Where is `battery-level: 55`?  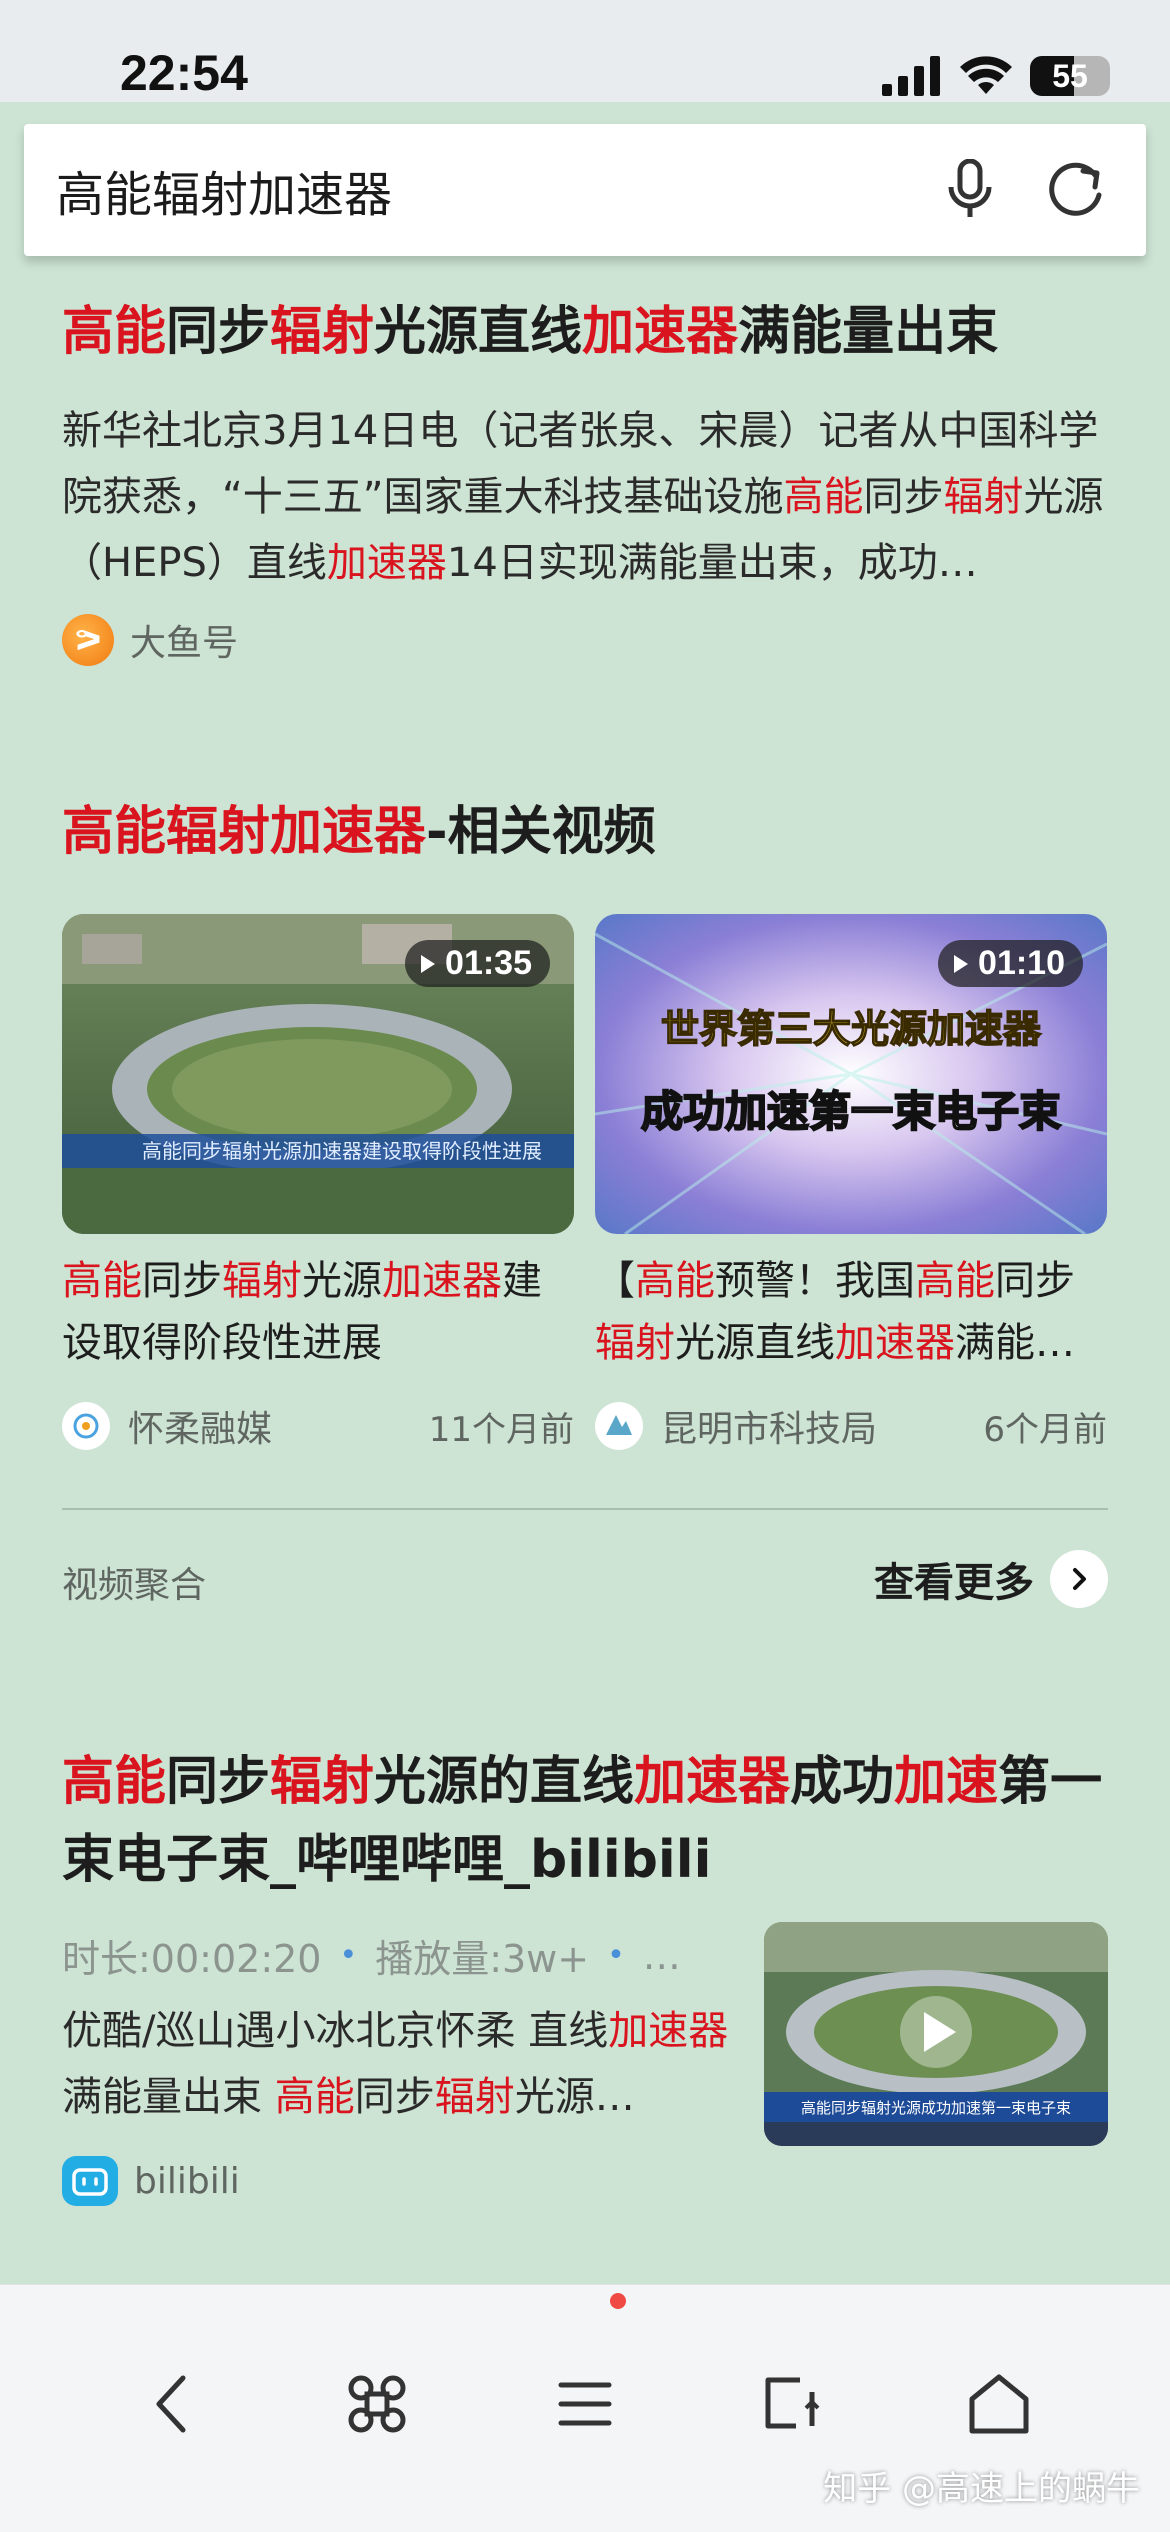 battery-level: 55 is located at coordinates (1070, 75).